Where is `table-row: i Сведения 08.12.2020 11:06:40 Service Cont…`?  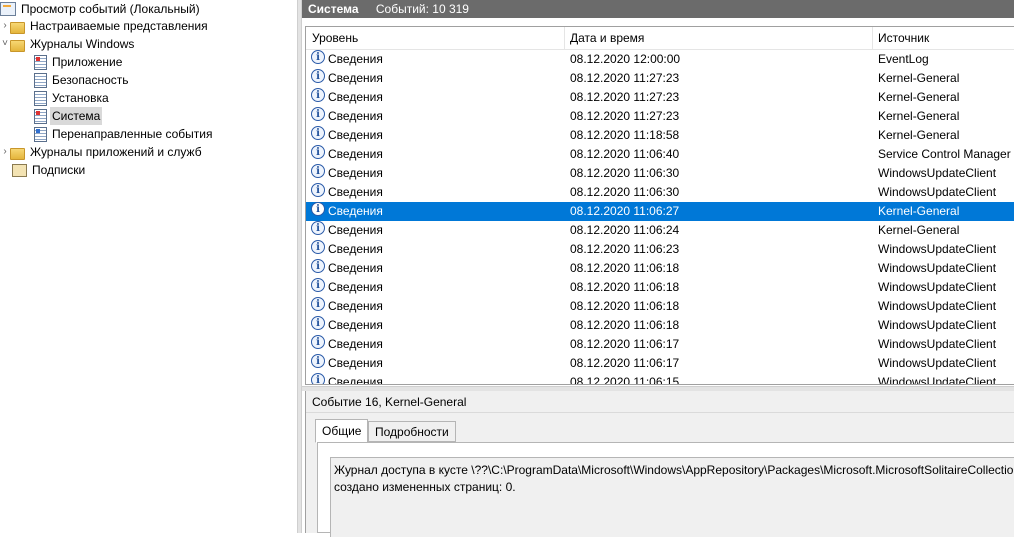
table-row: i Сведения 08.12.2020 11:06:40 Service Cont… is located at coordinates (660, 154).